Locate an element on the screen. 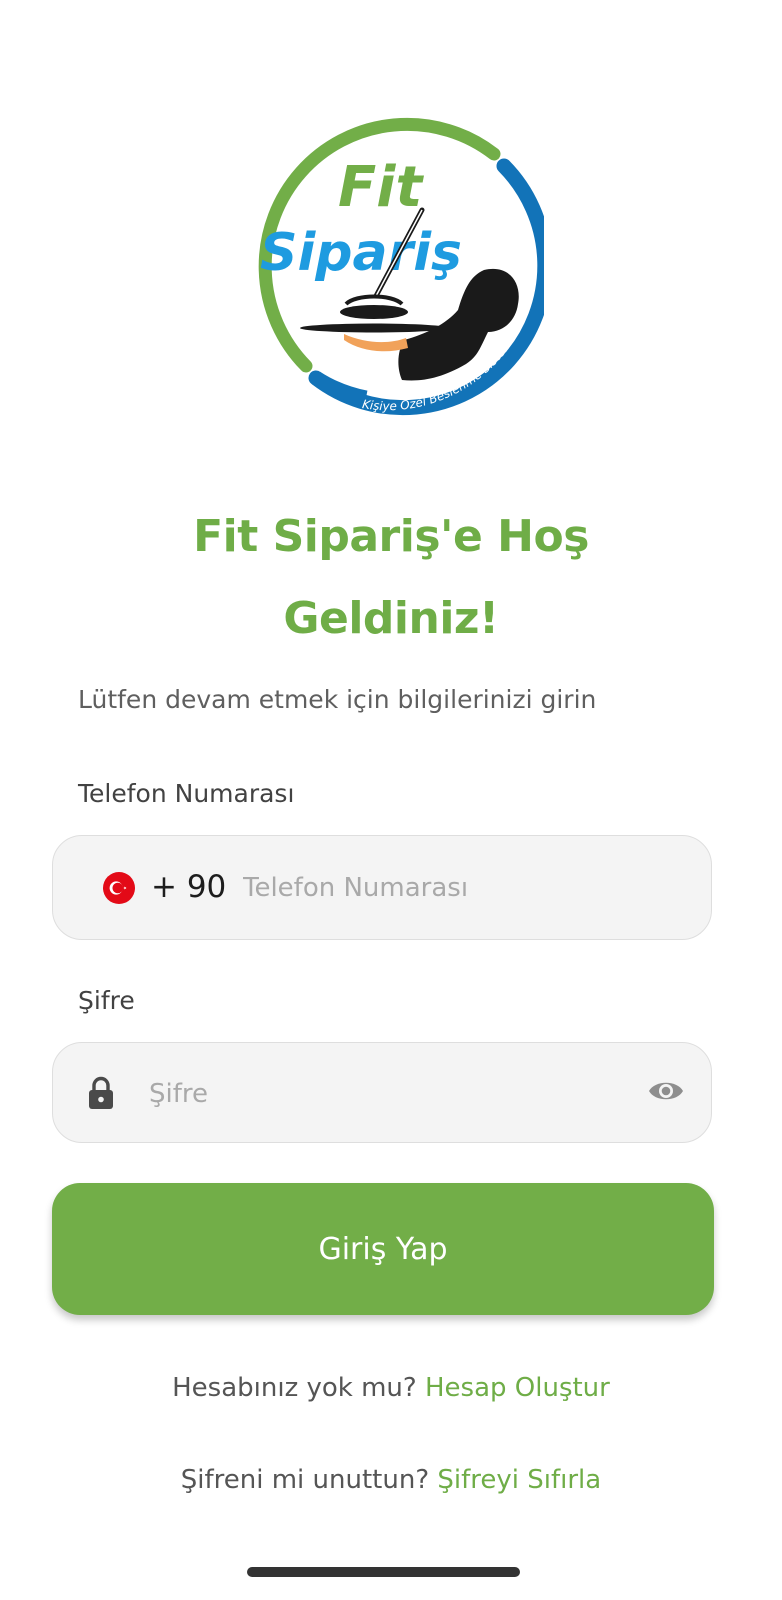  phone-label: Telefon Numarası is located at coordinates (186, 793).